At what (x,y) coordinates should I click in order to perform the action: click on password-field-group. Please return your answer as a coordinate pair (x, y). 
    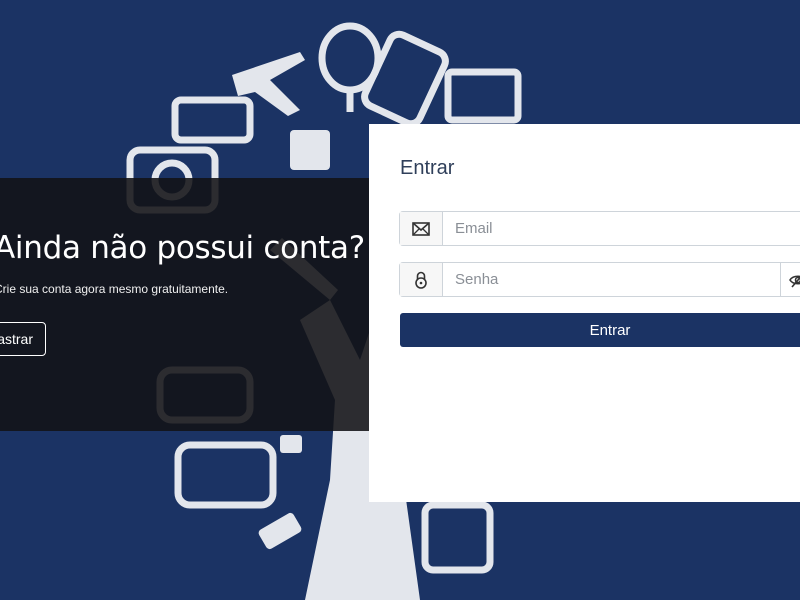
    Looking at the image, I should click on (599, 279).